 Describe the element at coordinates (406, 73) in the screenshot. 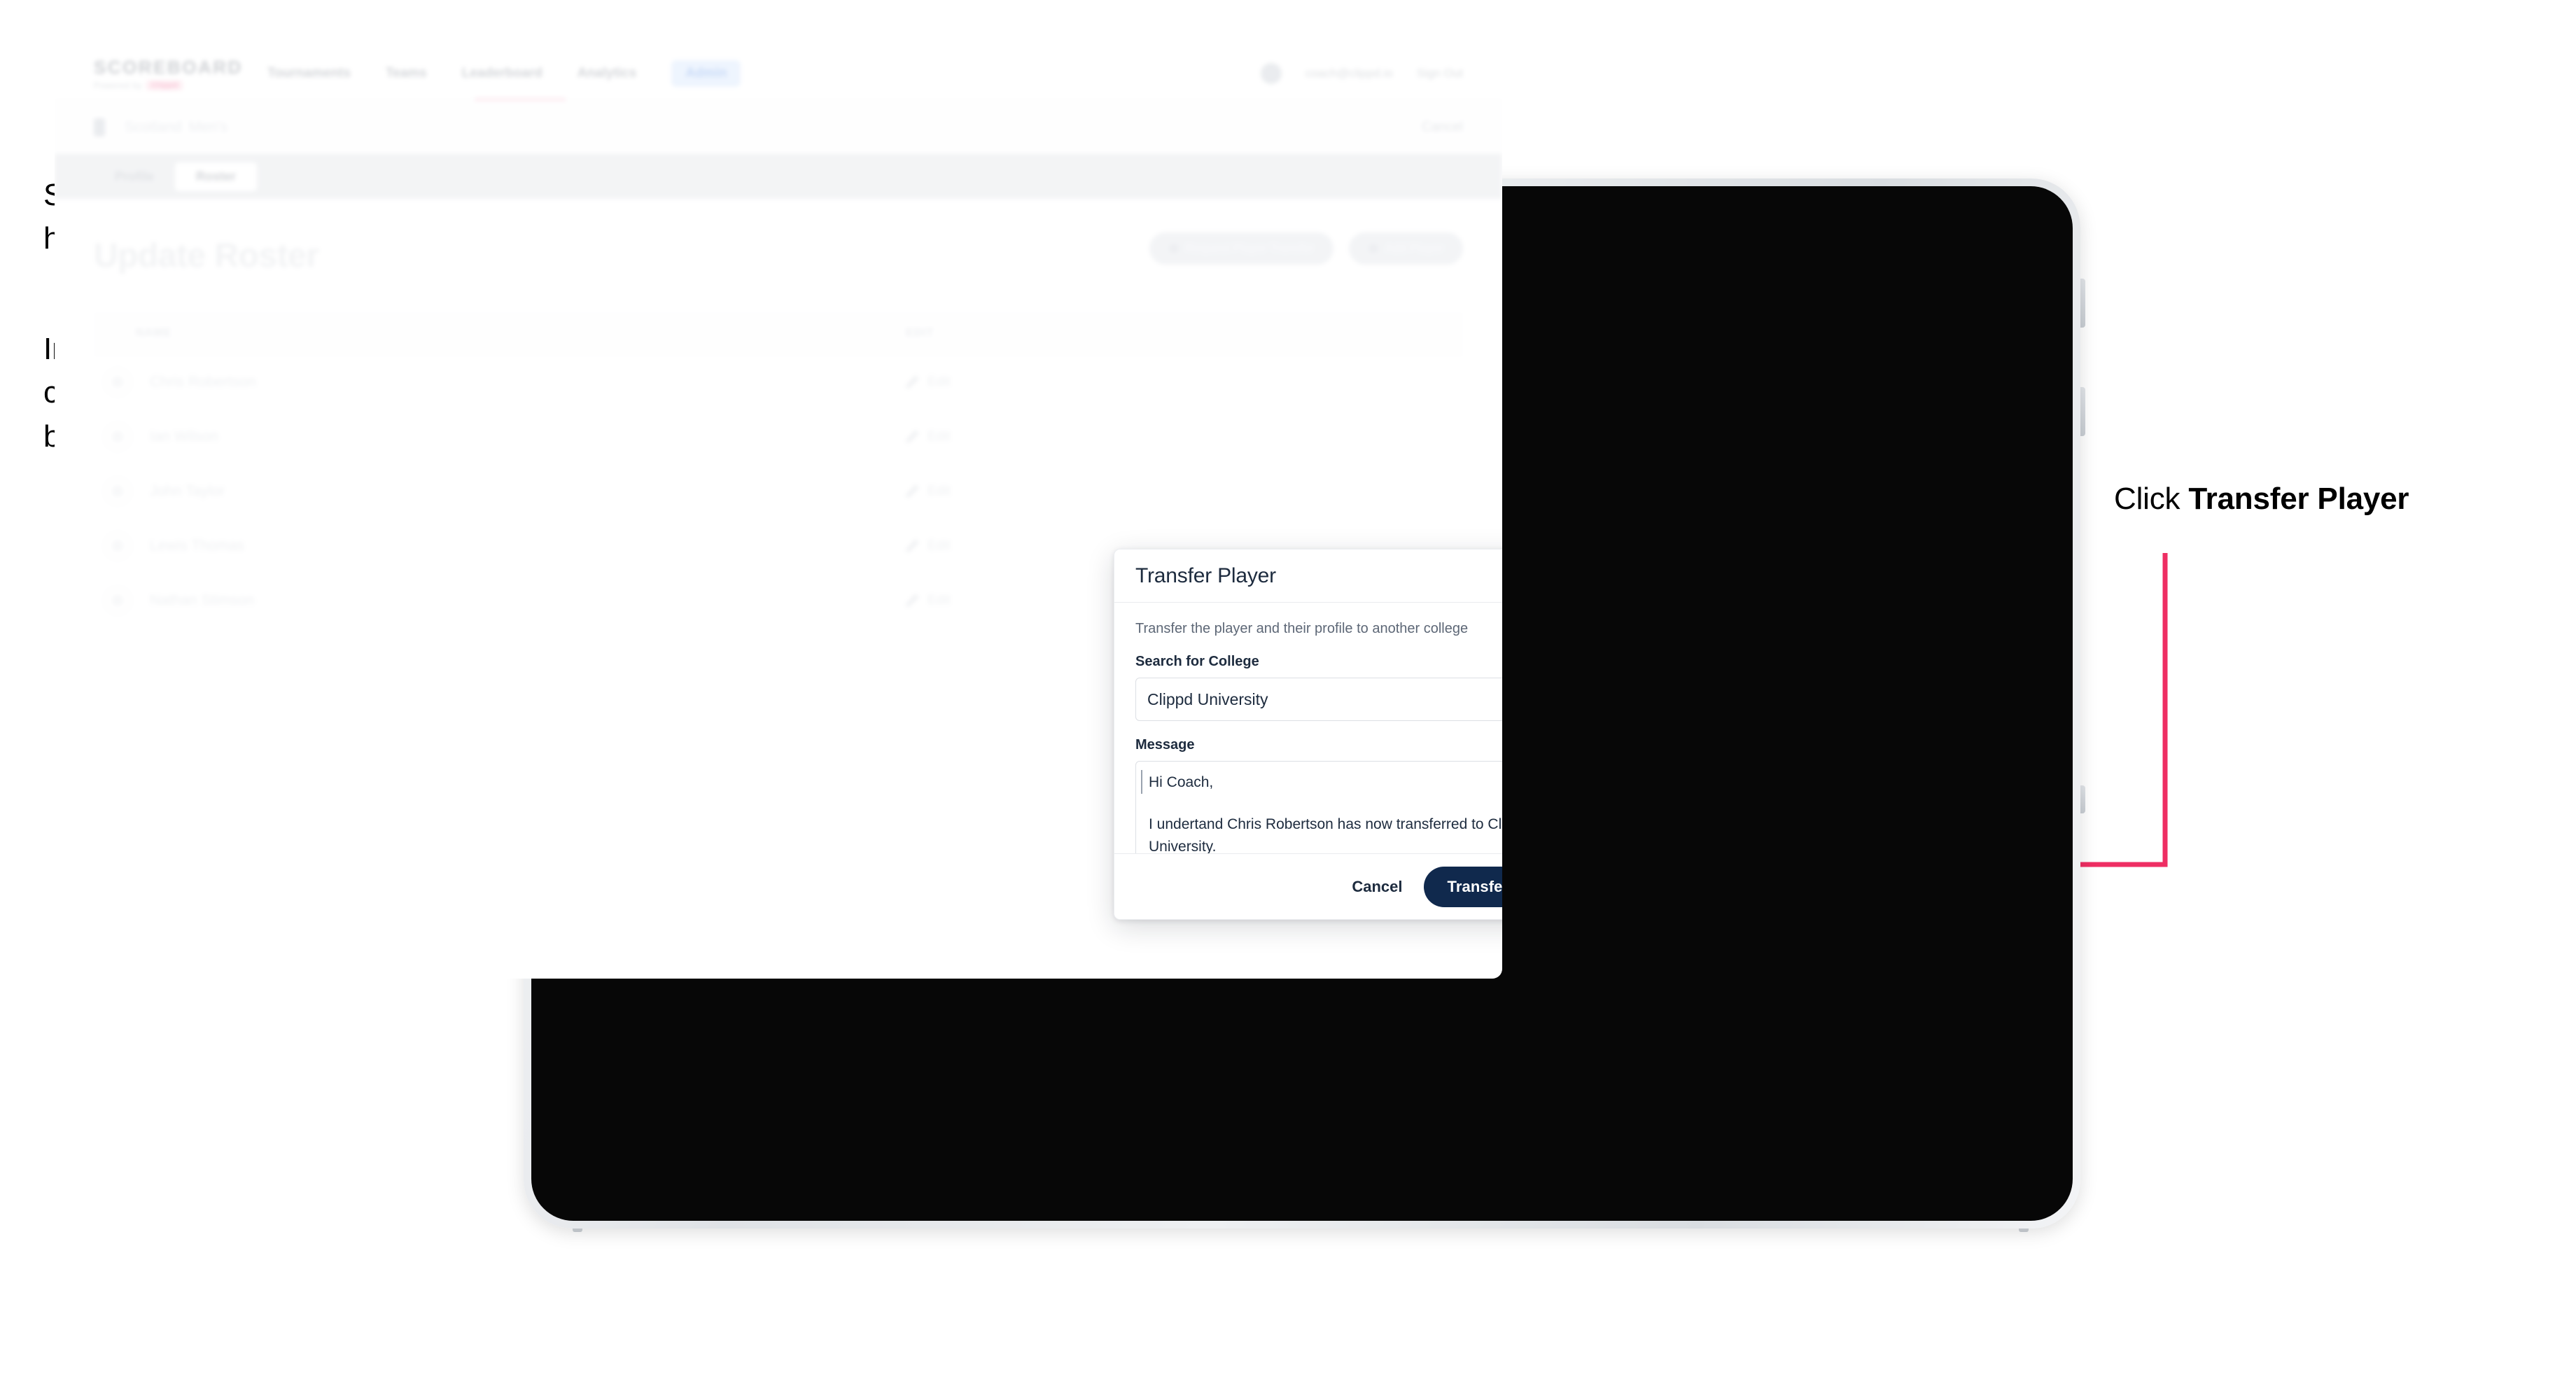

I see `nav-item-teams: Teams` at that location.